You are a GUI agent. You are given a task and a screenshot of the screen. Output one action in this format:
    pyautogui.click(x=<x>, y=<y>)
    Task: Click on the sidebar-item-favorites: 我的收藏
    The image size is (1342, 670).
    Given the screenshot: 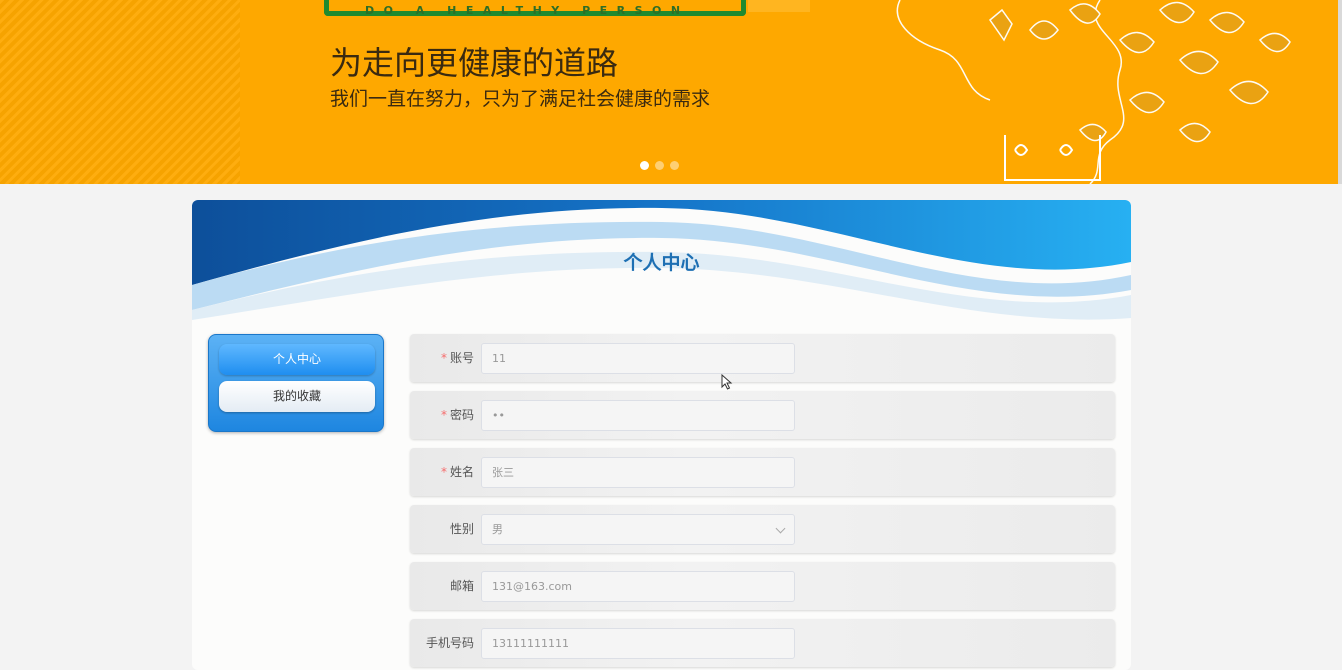 What is the action you would take?
    pyautogui.click(x=297, y=396)
    